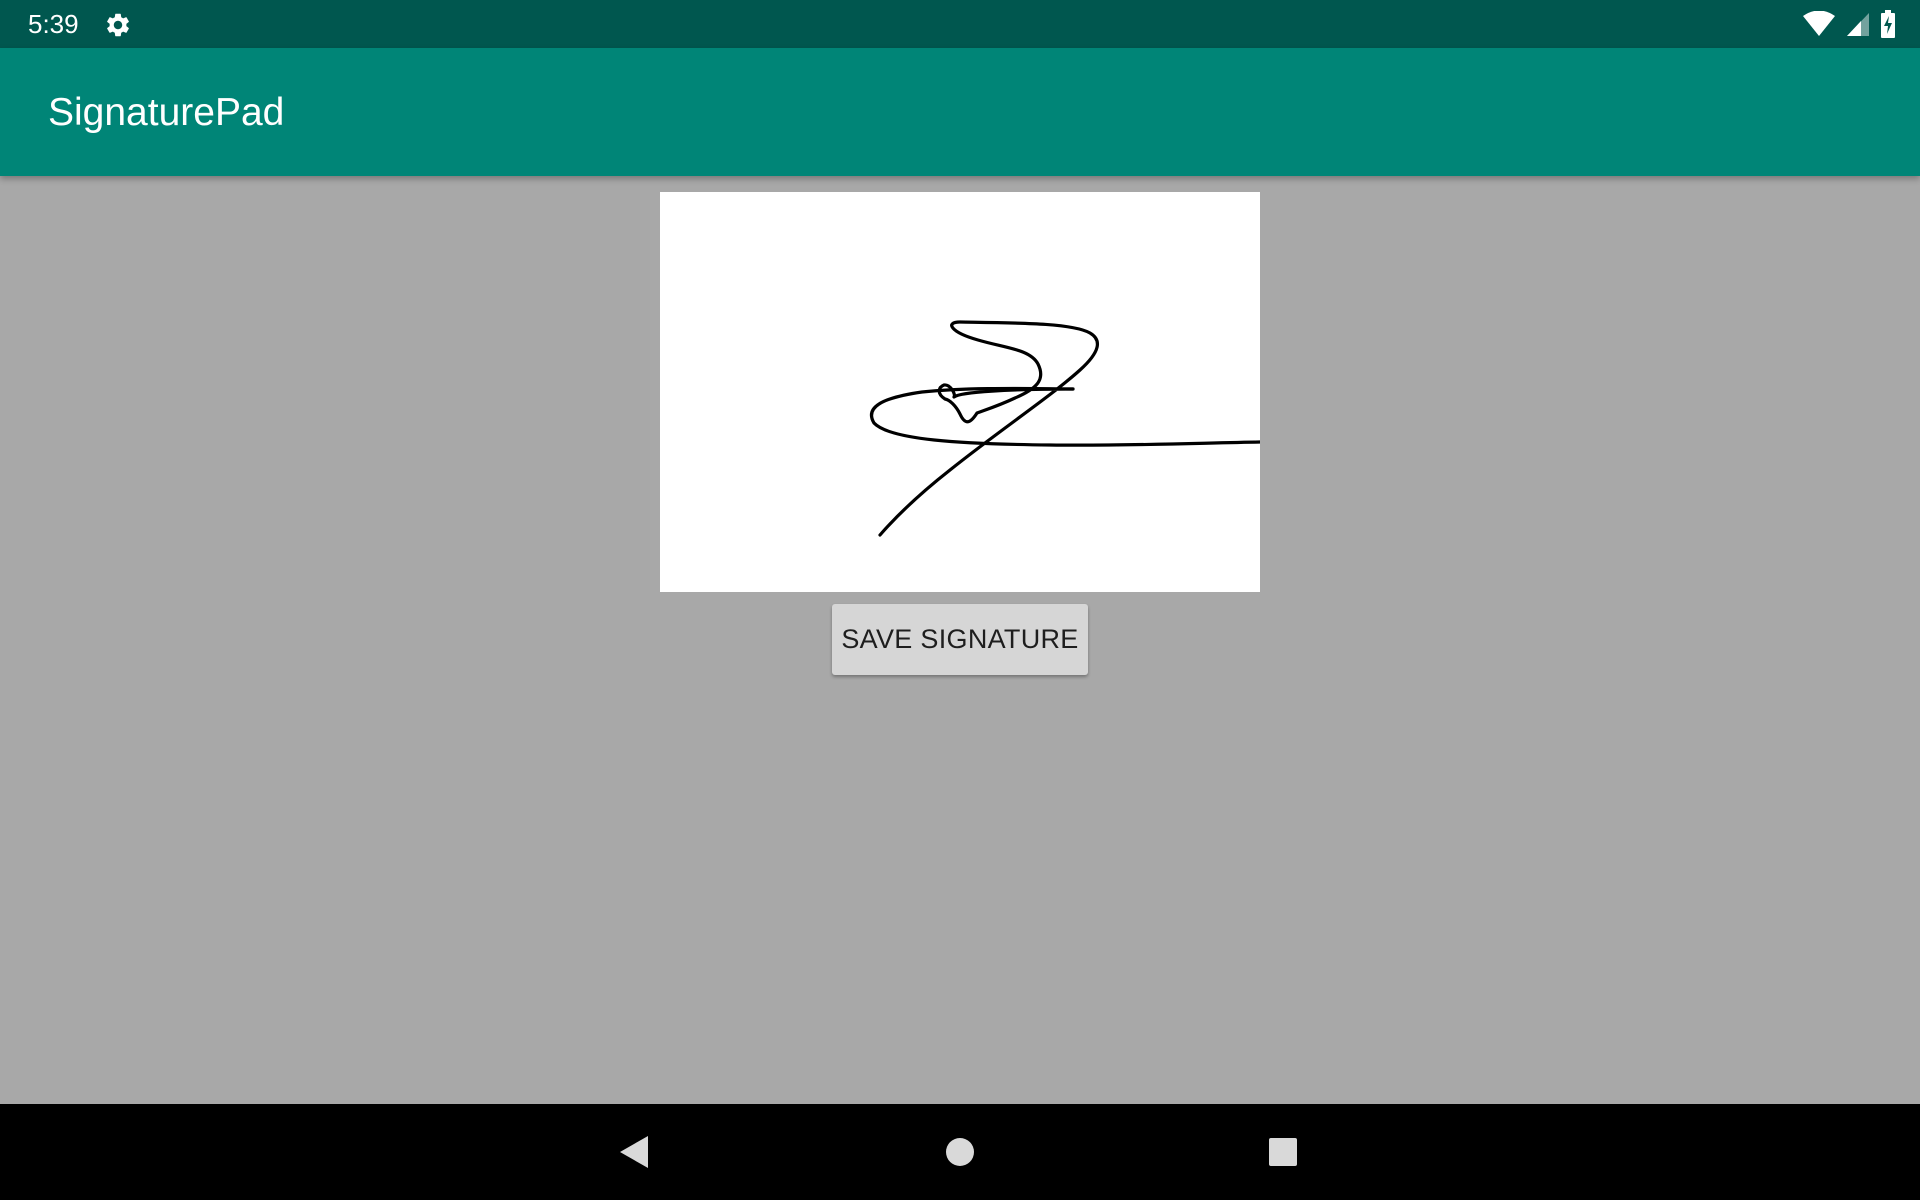 The image size is (1920, 1200). Describe the element at coordinates (1819, 24) in the screenshot. I see `wifi-icon` at that location.